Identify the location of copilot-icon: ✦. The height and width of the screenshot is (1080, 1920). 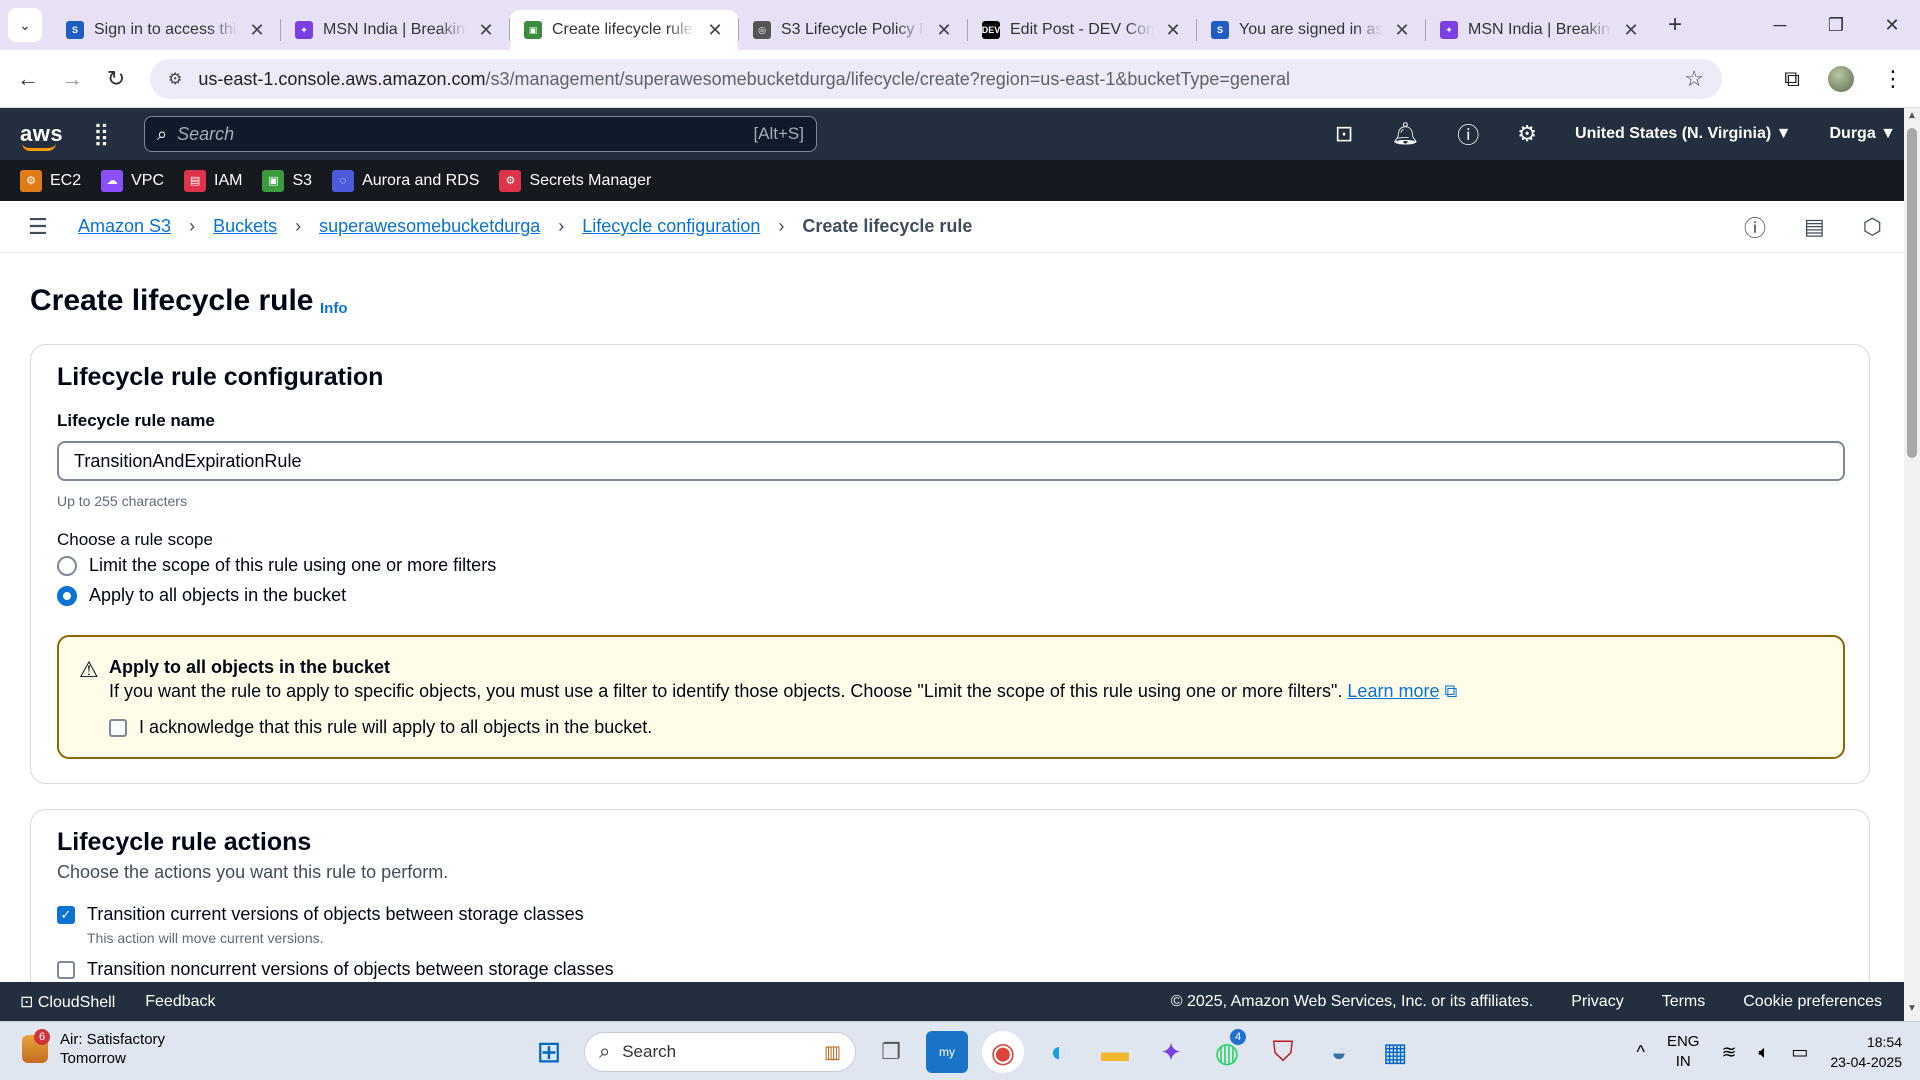
(1171, 1052).